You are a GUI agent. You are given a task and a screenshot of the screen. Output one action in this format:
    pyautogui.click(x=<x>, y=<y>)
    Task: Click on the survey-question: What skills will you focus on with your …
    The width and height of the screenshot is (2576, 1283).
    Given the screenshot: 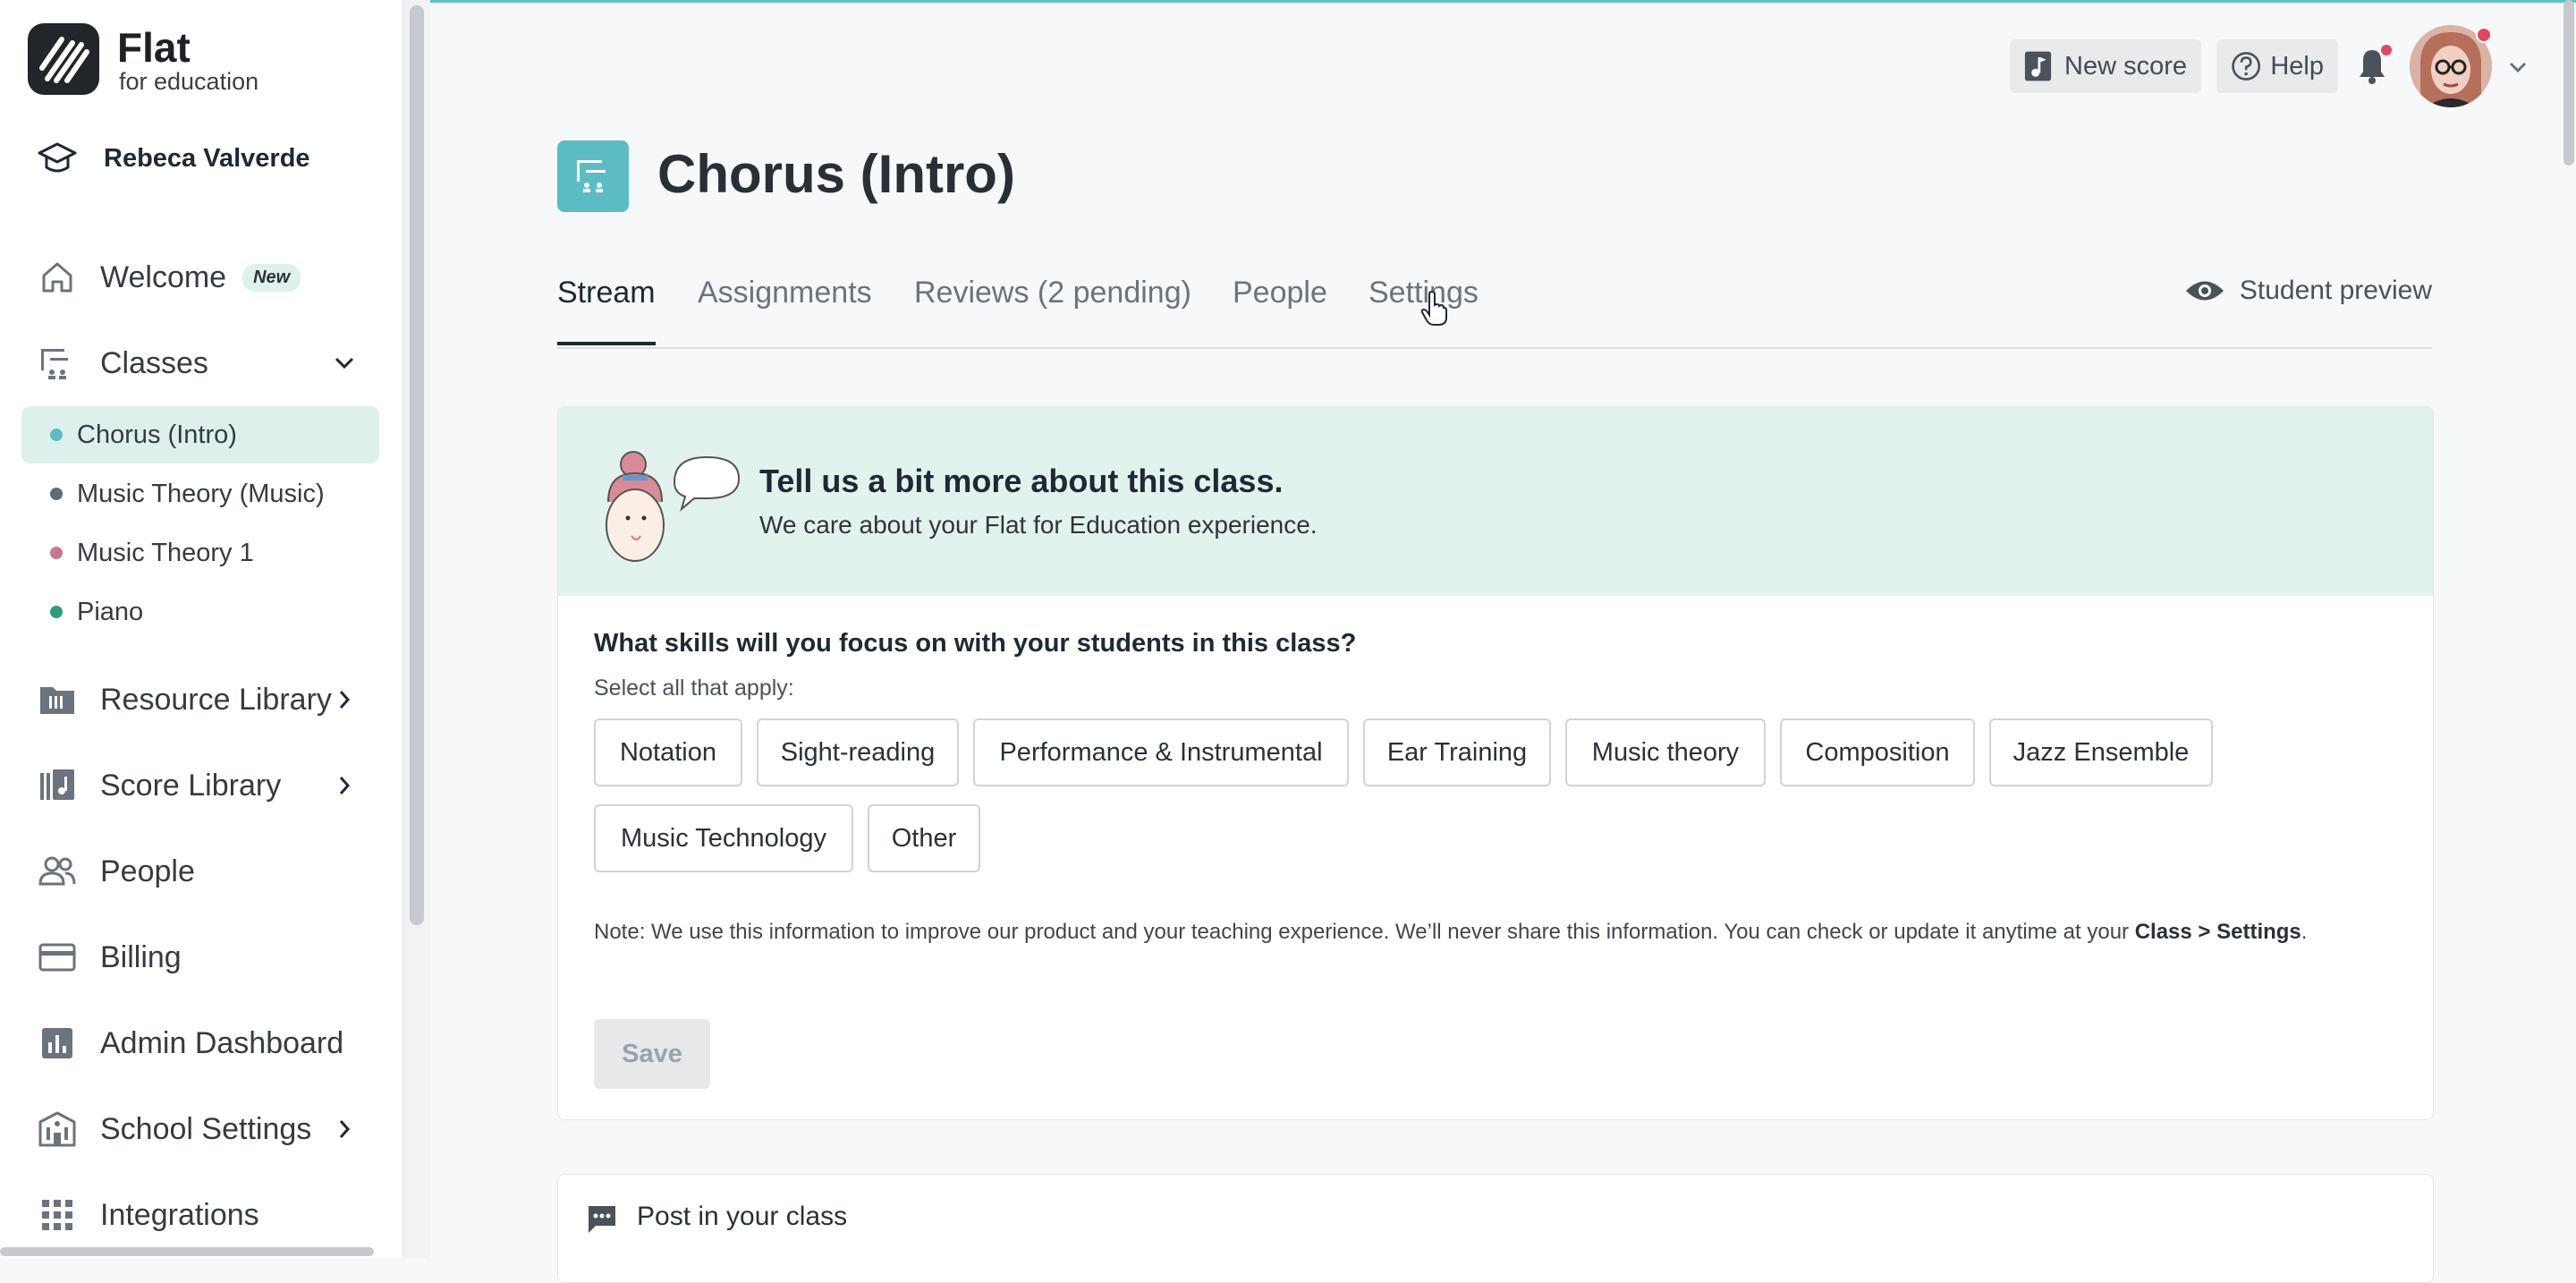 What is the action you would take?
    pyautogui.click(x=975, y=643)
    